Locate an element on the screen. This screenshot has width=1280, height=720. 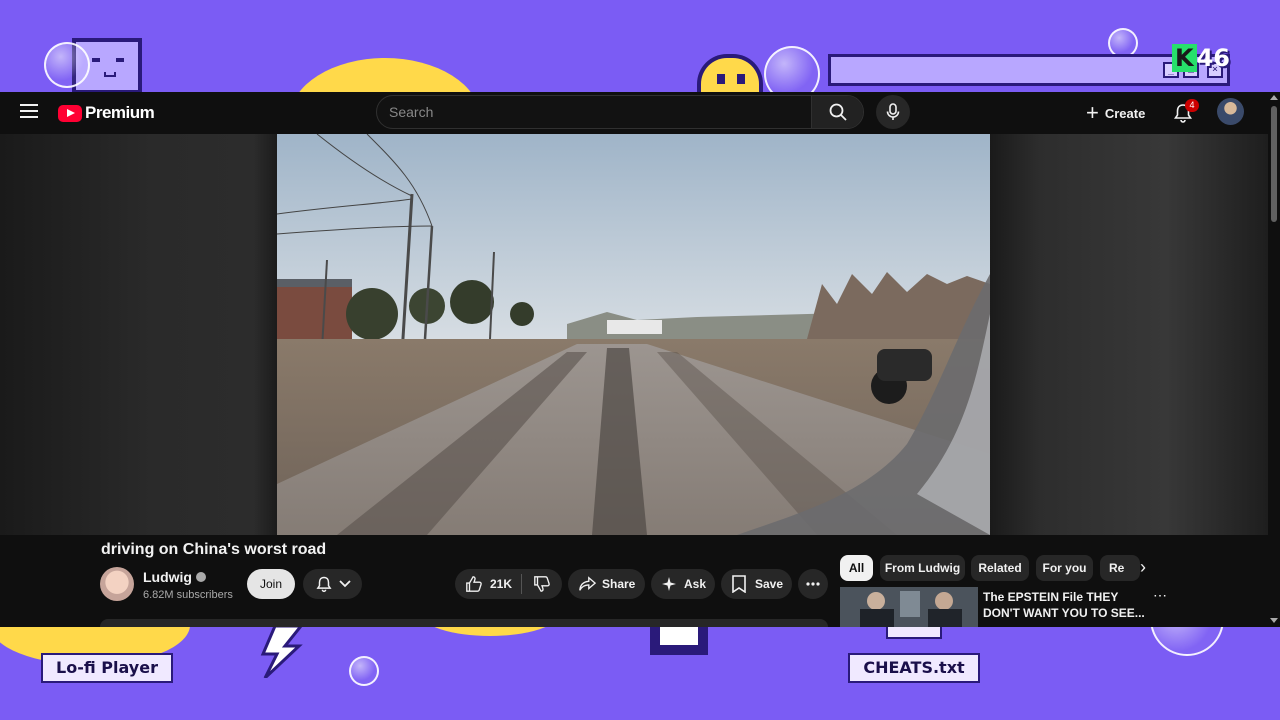
share-label: Share is located at coordinates (619, 584).